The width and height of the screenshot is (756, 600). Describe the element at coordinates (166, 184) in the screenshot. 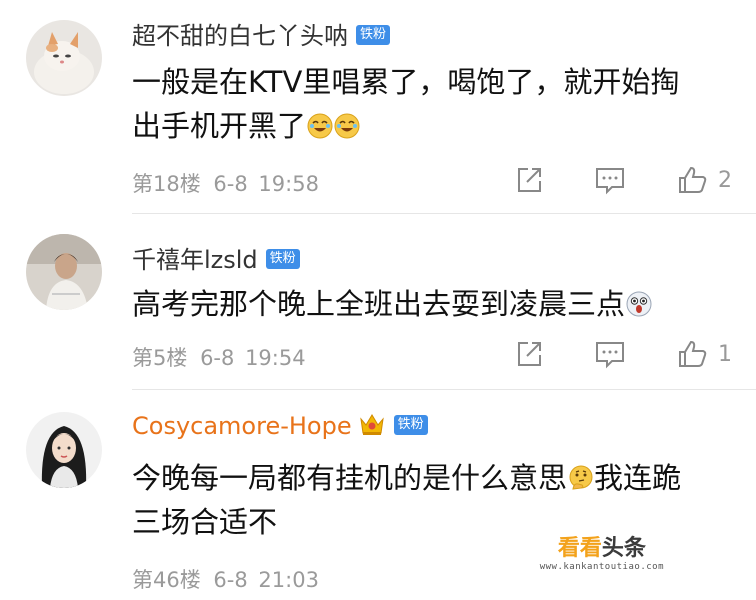

I see `floor-number: 第18楼` at that location.